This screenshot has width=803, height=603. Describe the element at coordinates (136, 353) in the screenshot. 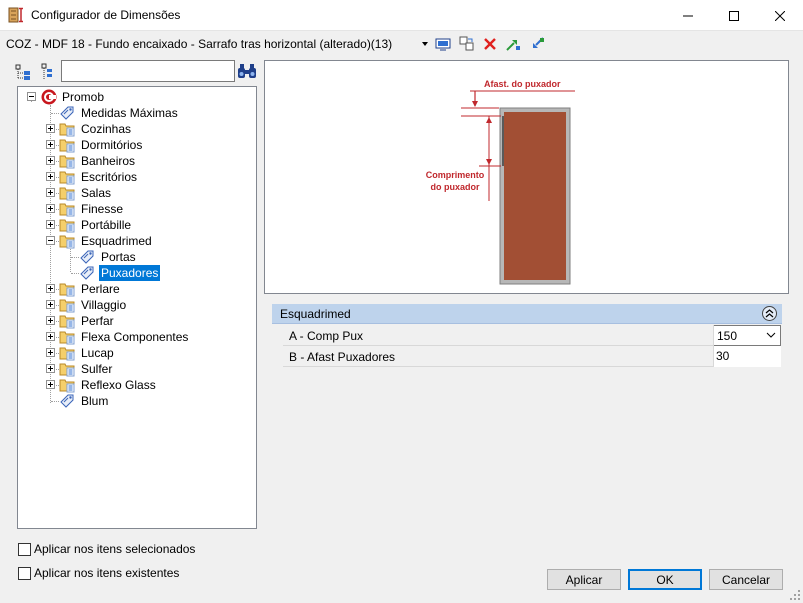

I see `tree-node: Lucap` at that location.